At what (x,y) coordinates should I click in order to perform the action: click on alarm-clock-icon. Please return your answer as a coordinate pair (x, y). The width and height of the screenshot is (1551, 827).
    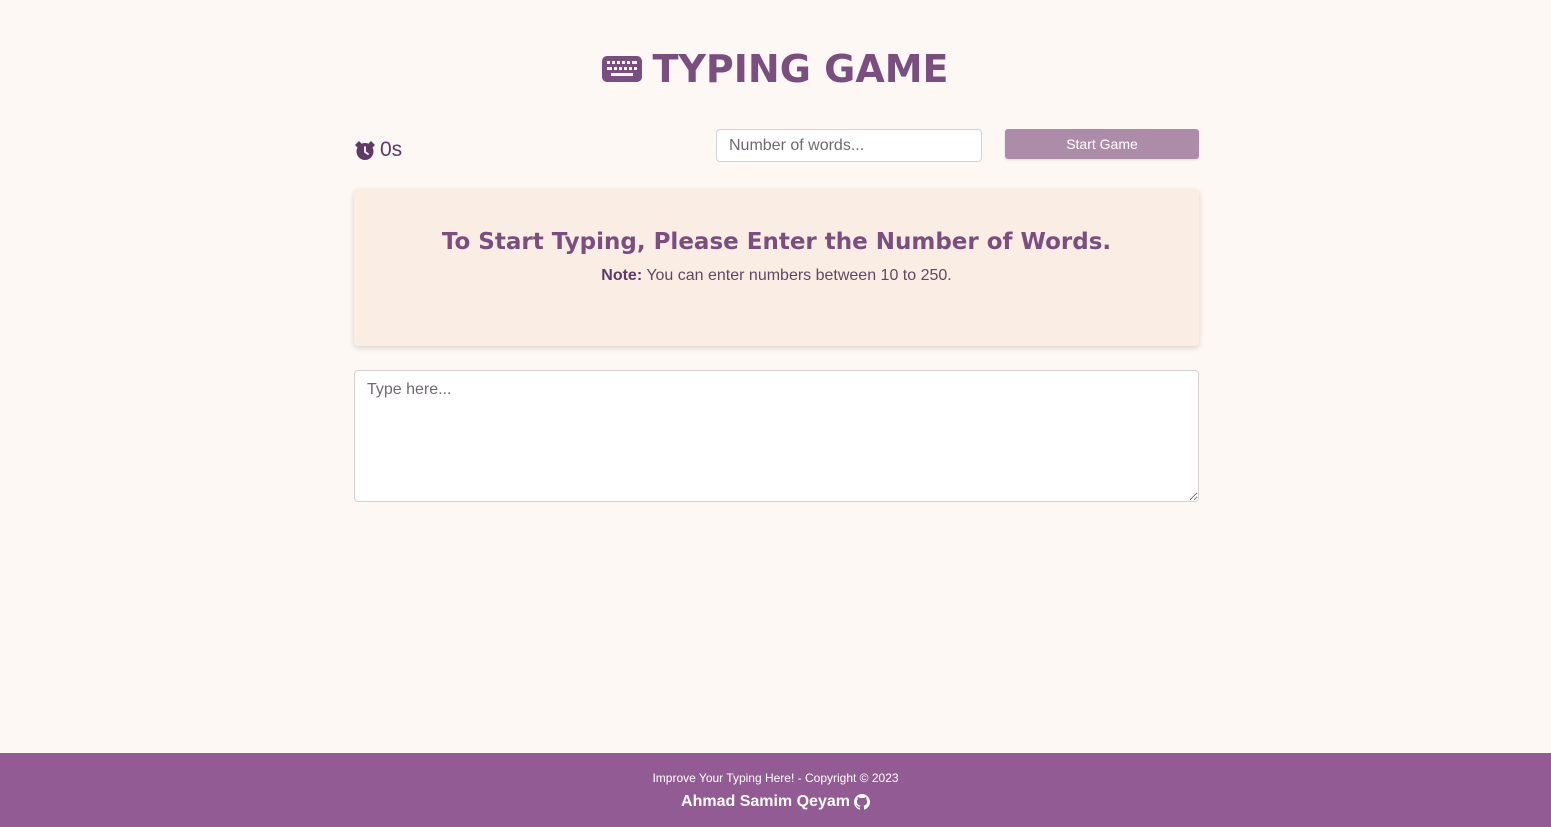
    Looking at the image, I should click on (365, 150).